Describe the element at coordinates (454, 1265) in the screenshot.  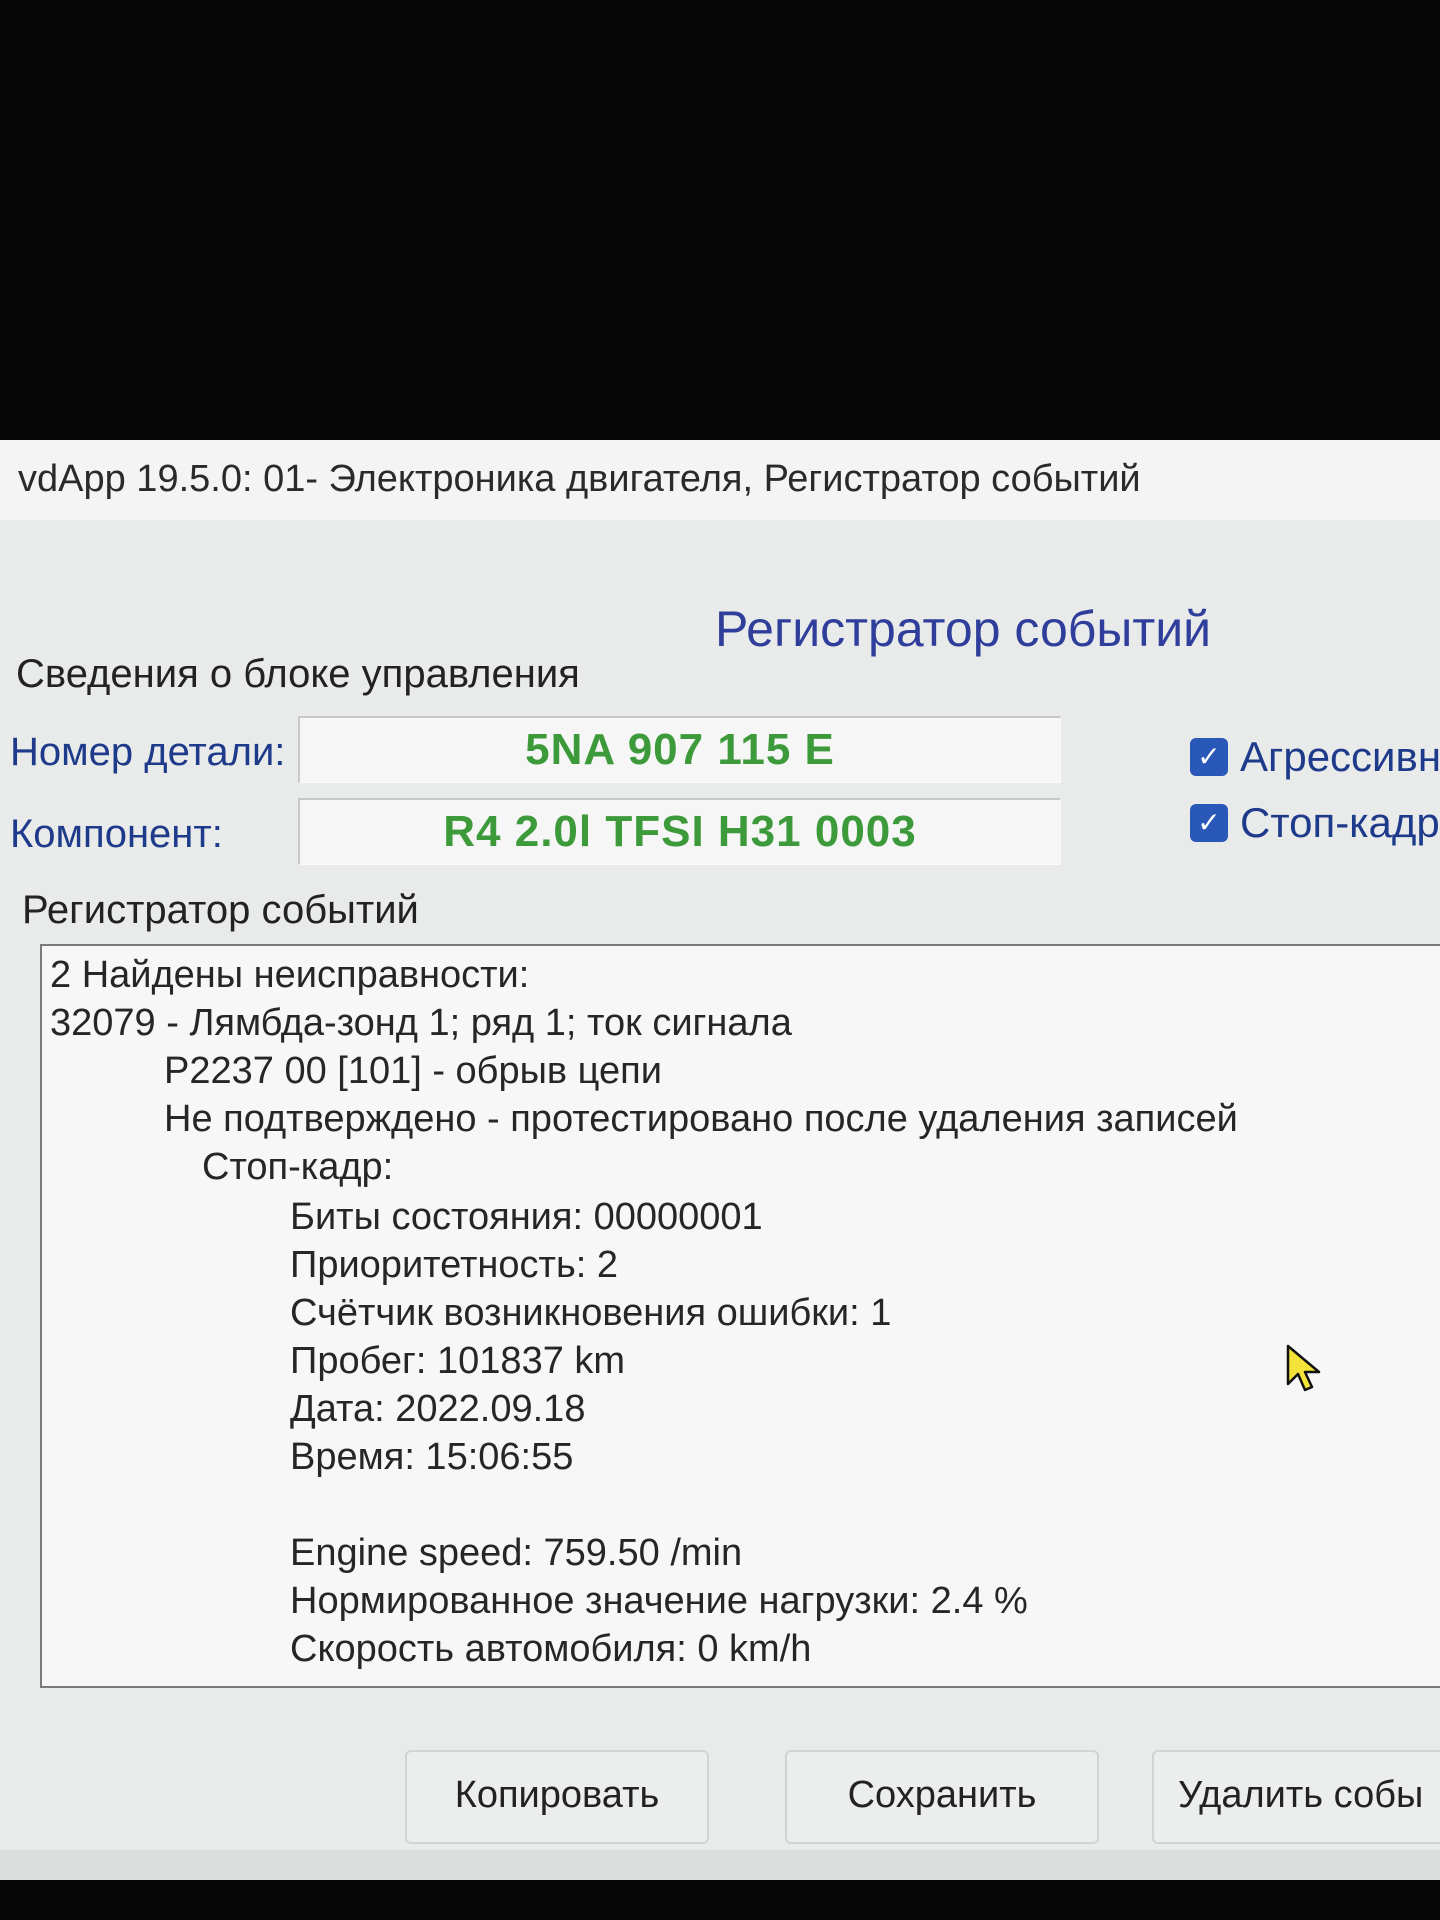
I see `log-line: Приоритетность: 2` at that location.